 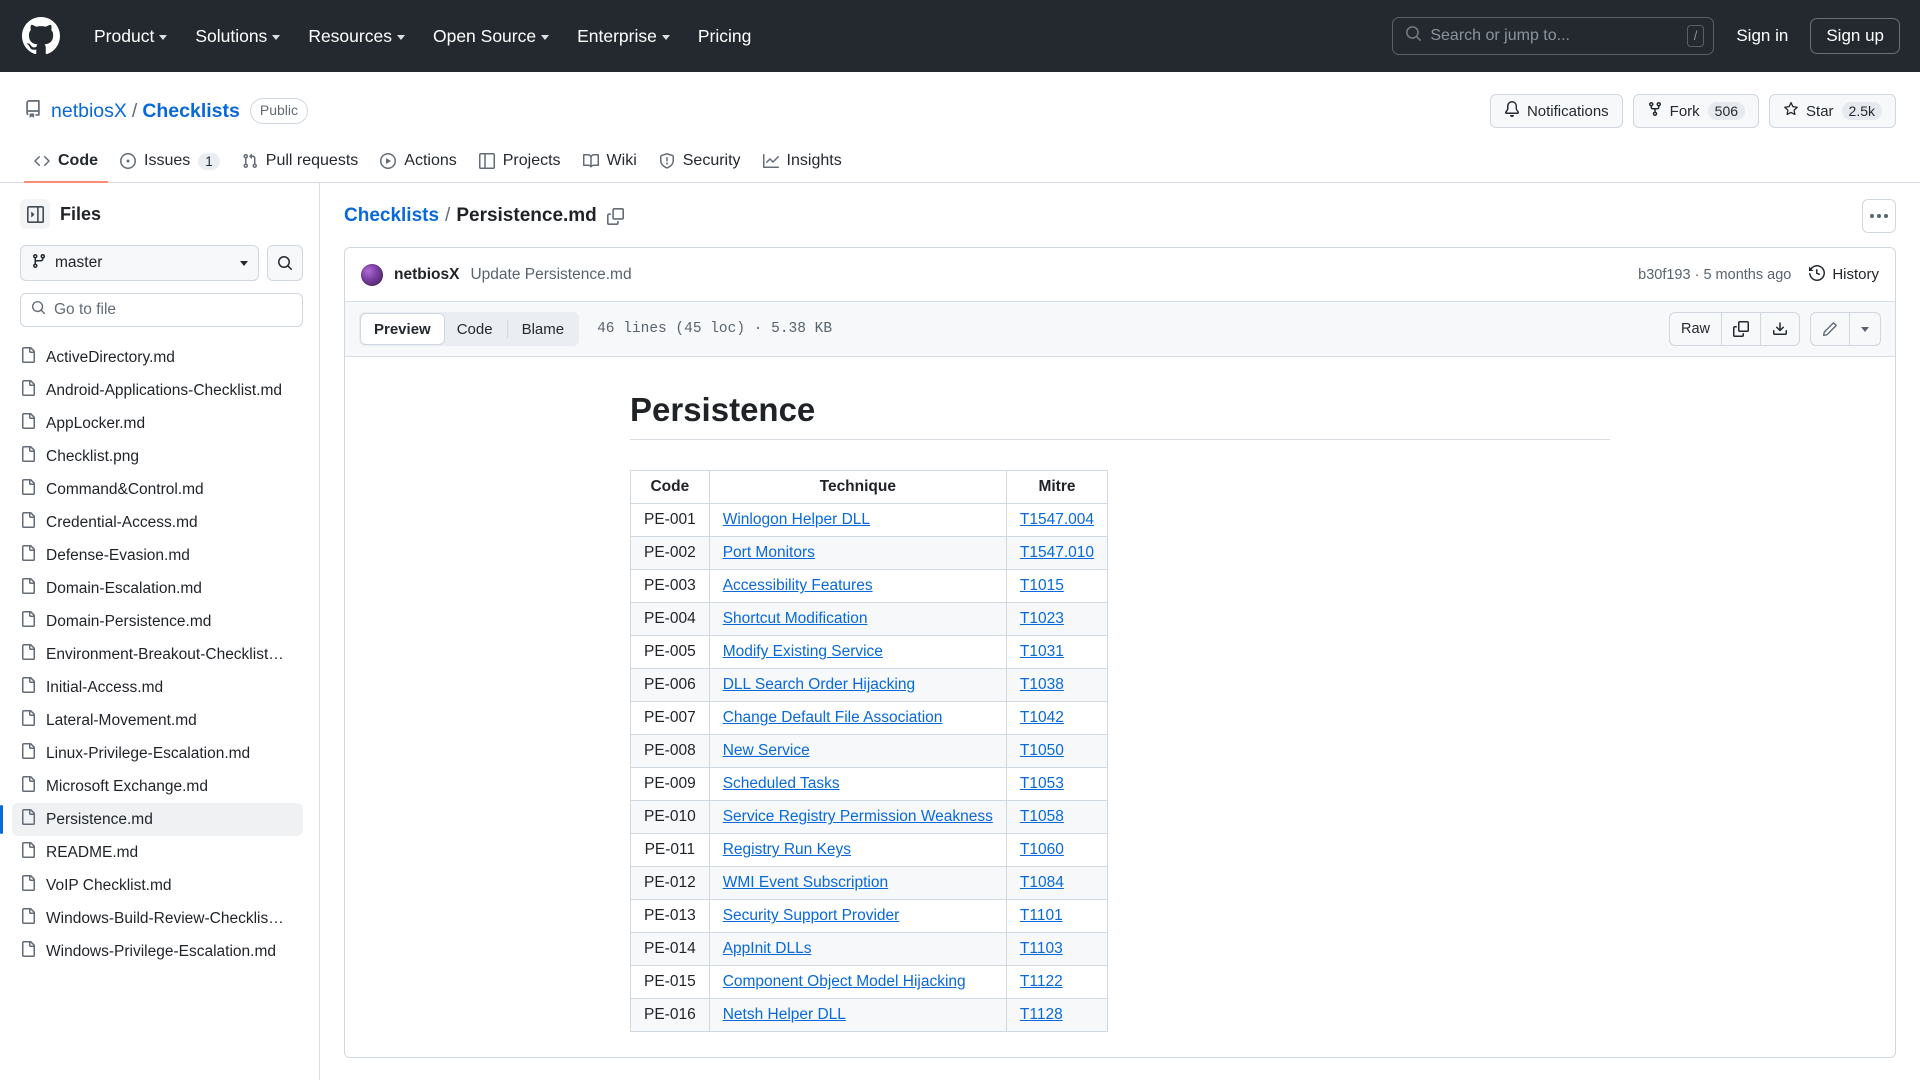 I want to click on tab-code: Code, so click(x=475, y=329).